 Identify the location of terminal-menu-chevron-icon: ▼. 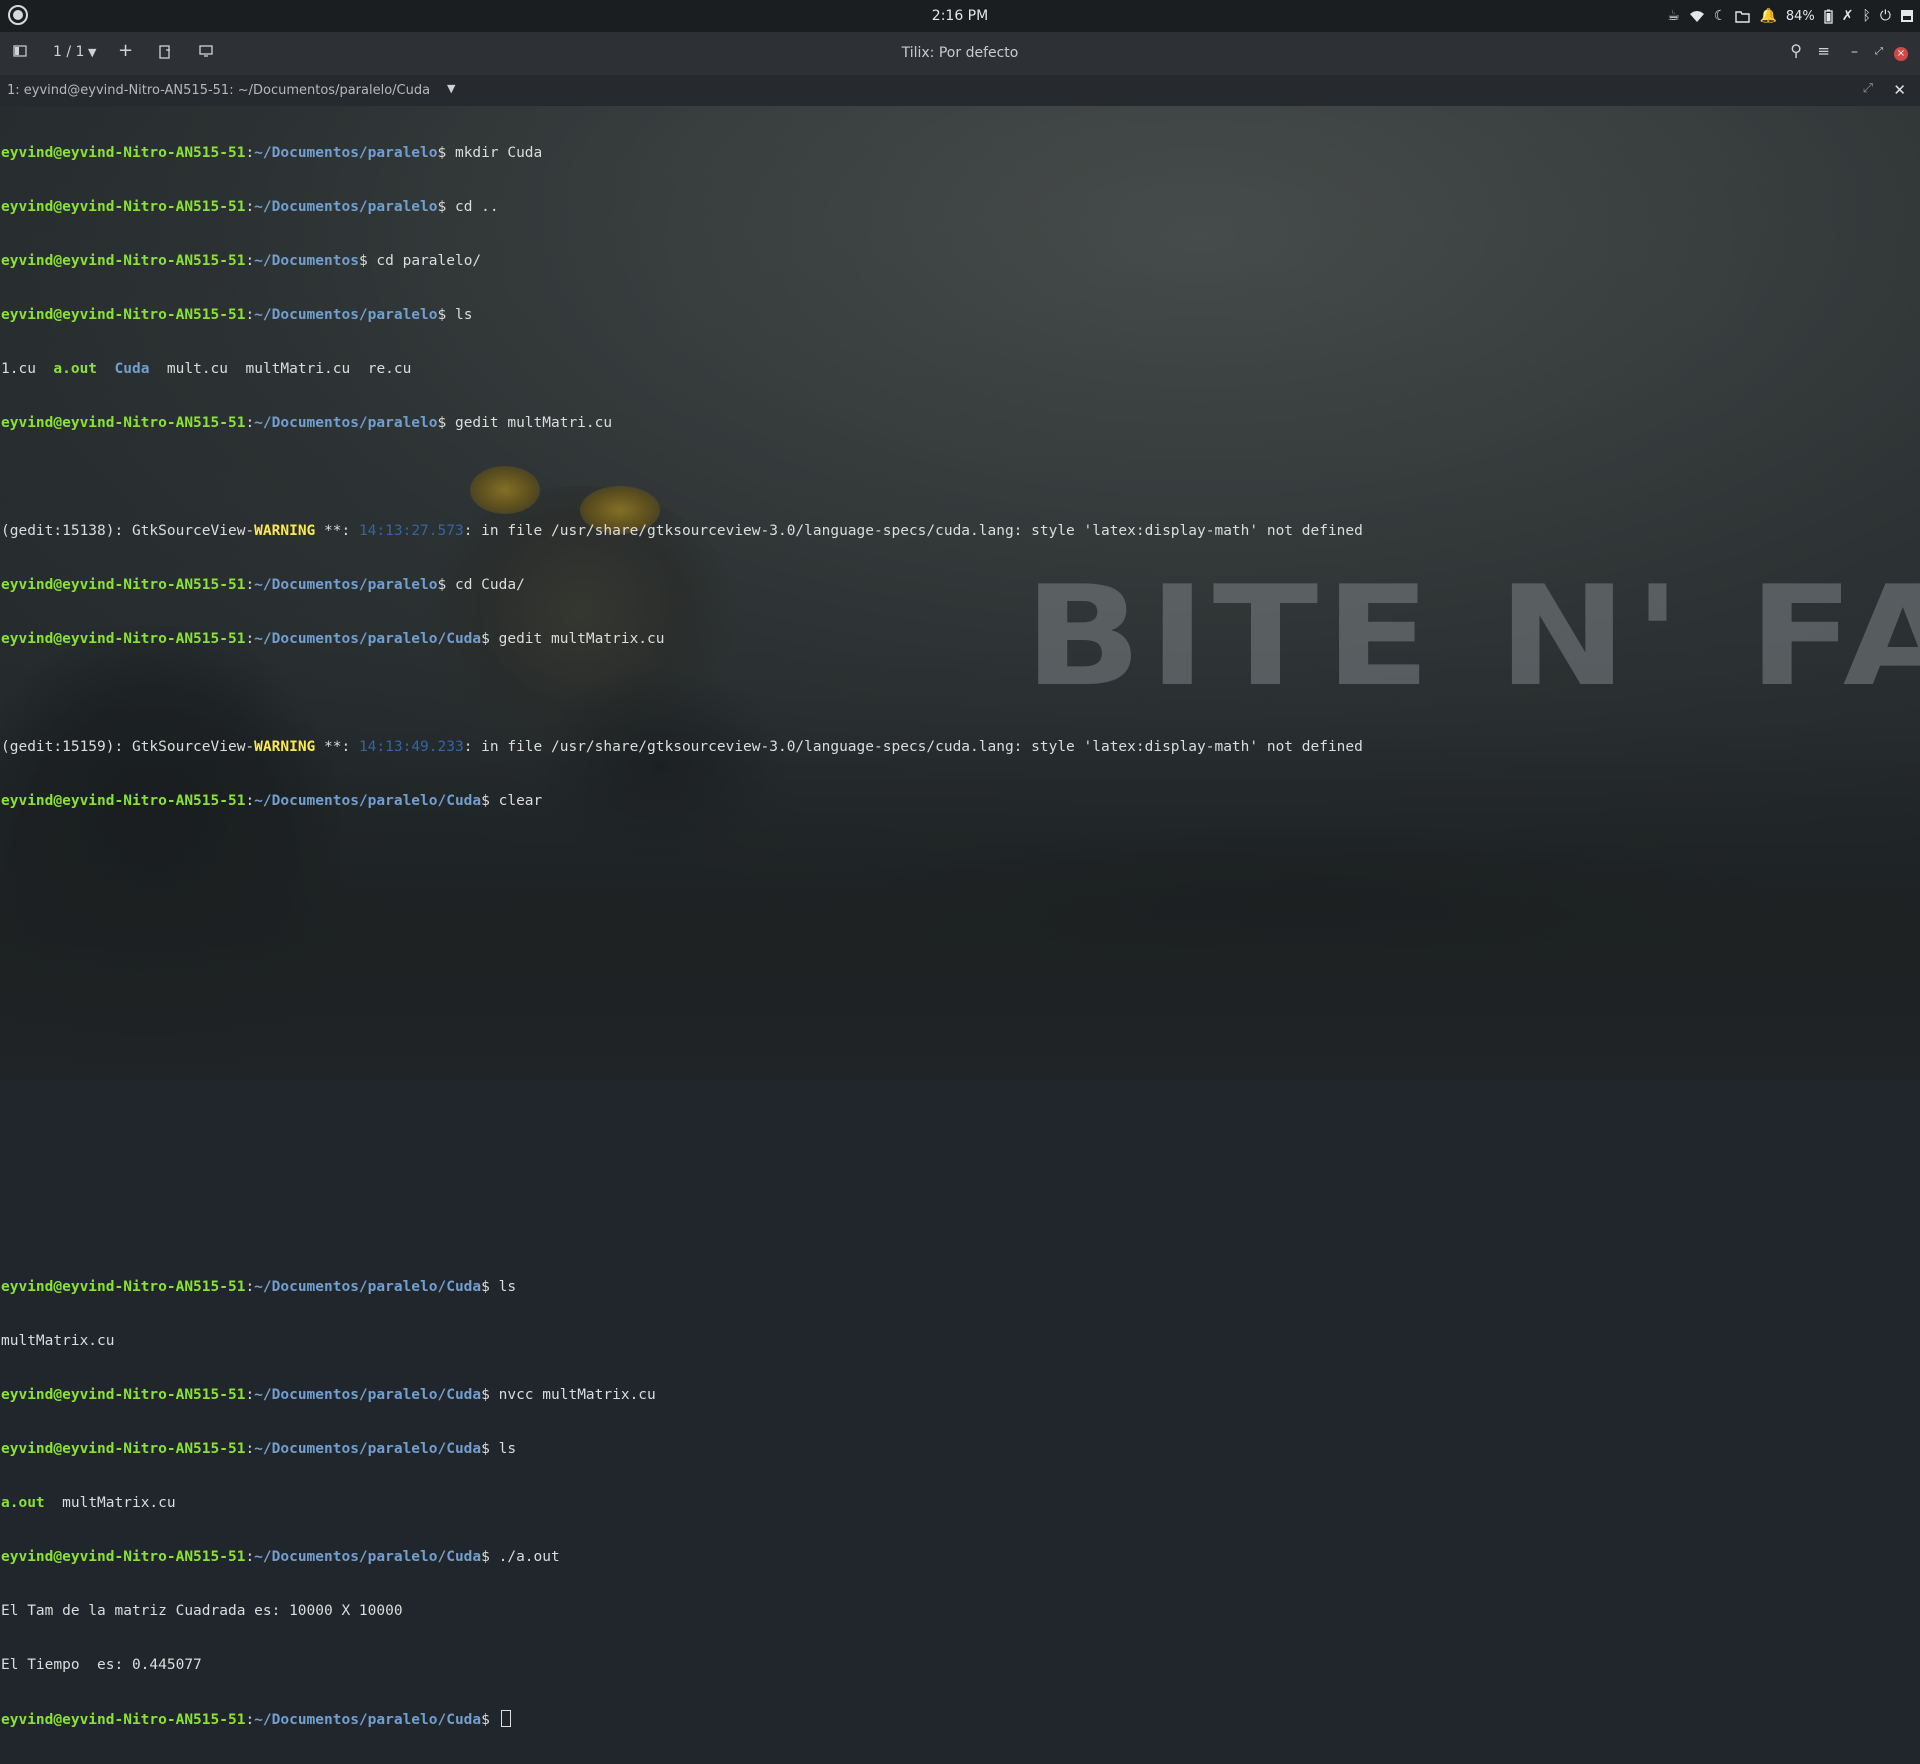
(451, 88).